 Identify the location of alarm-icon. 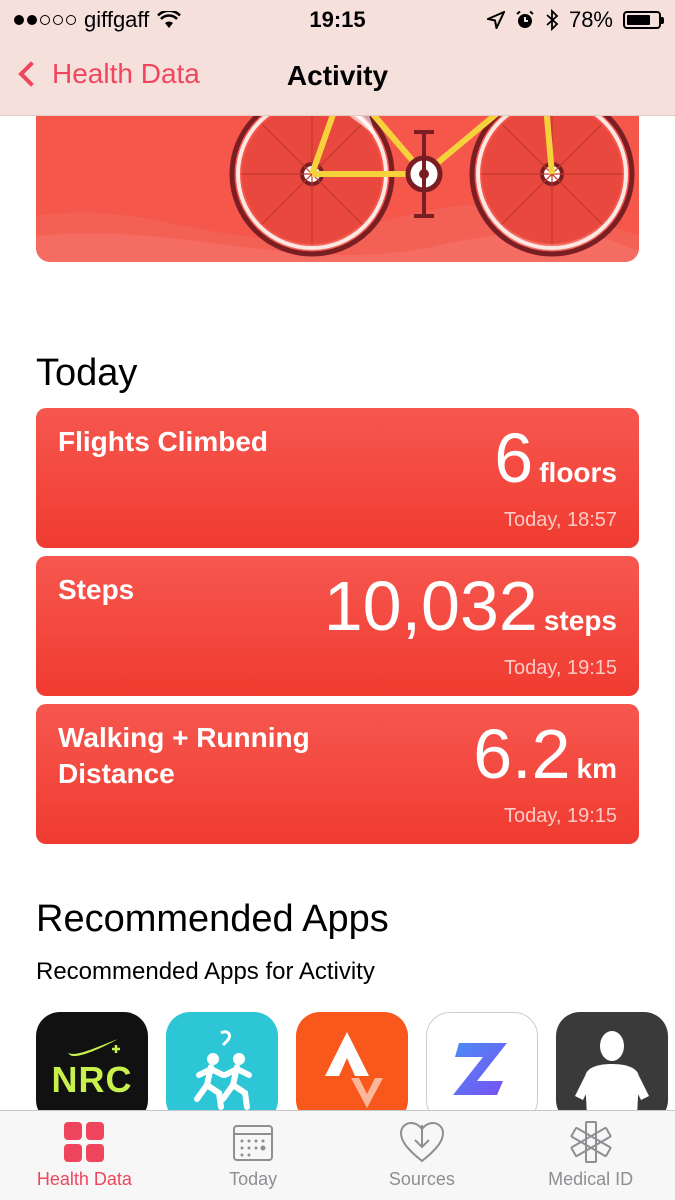
(525, 19).